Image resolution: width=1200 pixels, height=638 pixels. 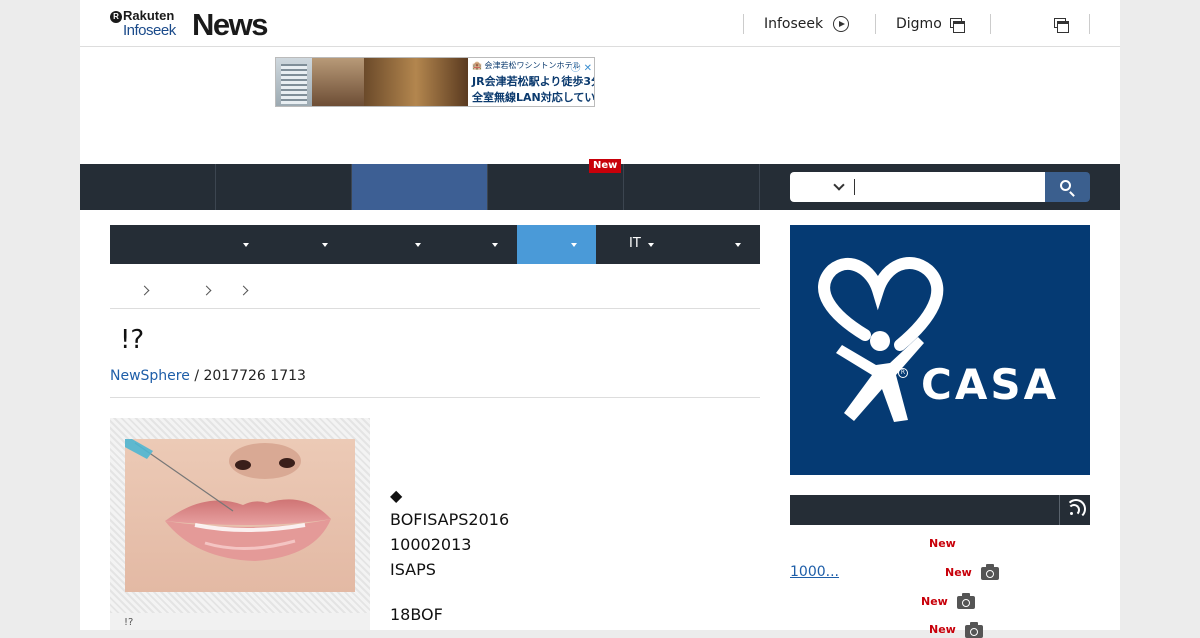 I want to click on lips-injection-photo, so click(x=240, y=515).